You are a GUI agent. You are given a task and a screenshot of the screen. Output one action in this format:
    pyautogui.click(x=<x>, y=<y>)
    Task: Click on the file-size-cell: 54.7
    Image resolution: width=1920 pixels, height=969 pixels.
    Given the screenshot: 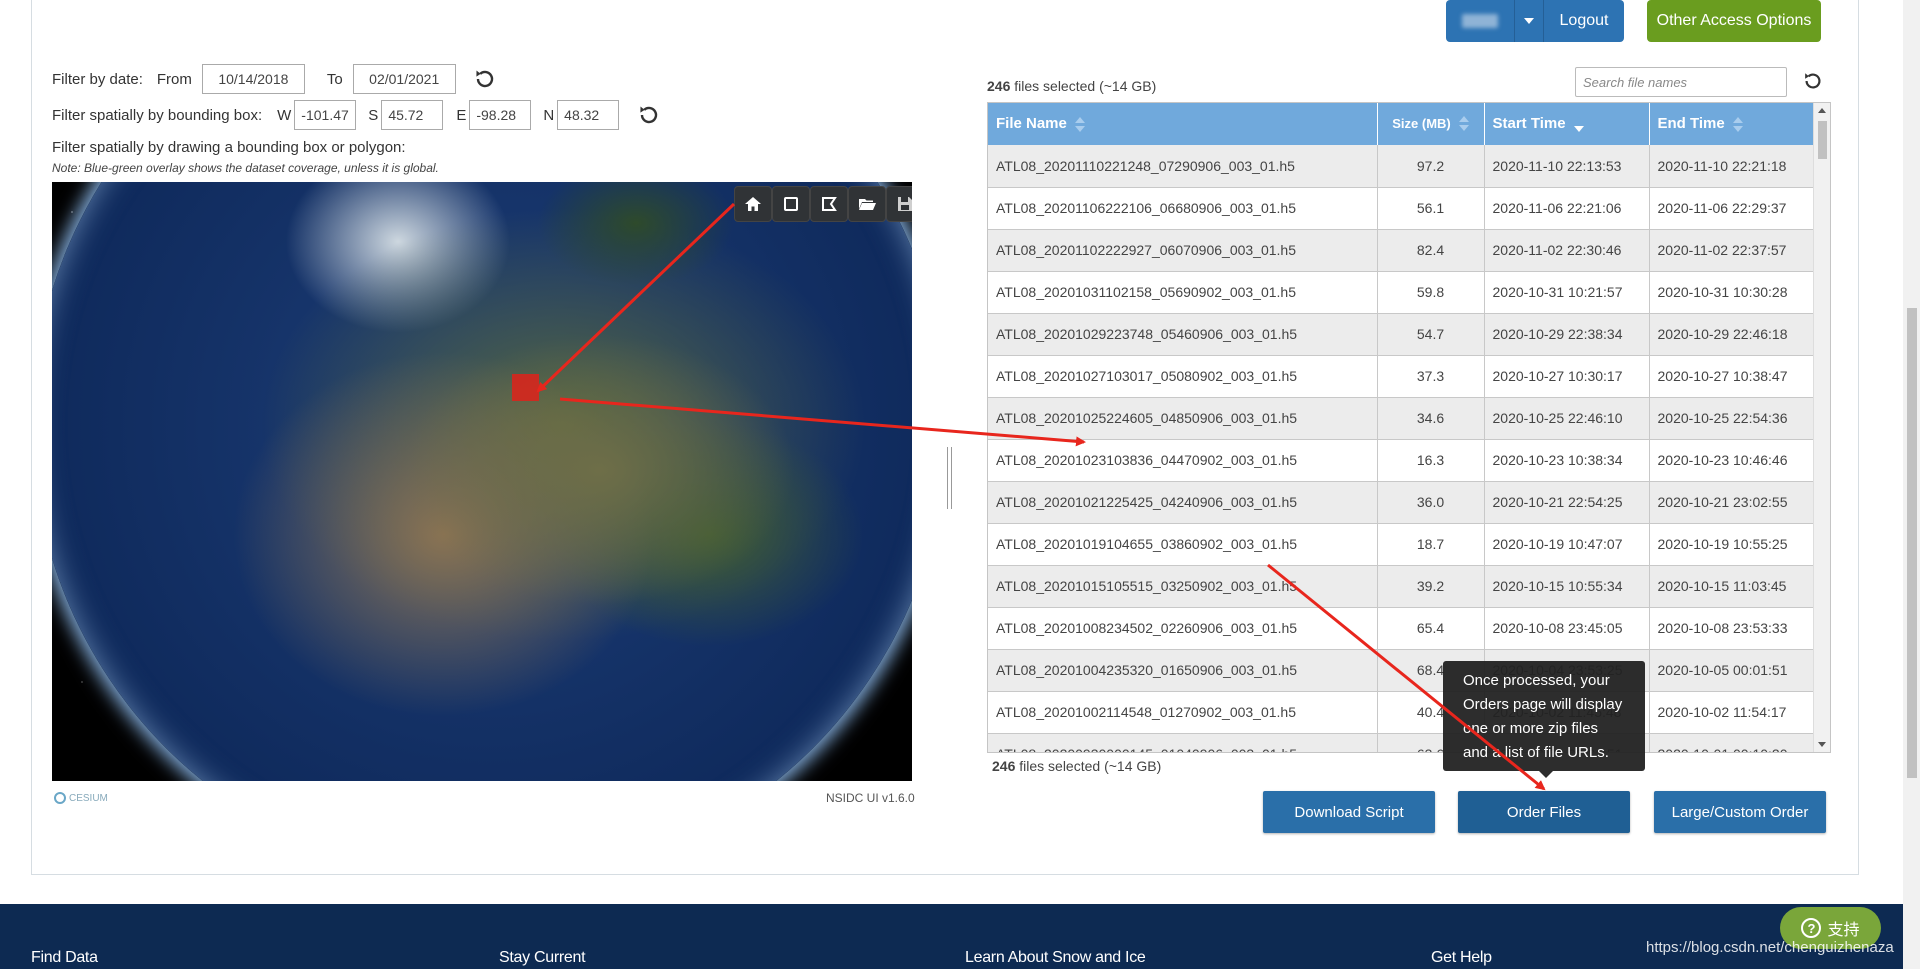 What is the action you would take?
    pyautogui.click(x=1431, y=334)
    